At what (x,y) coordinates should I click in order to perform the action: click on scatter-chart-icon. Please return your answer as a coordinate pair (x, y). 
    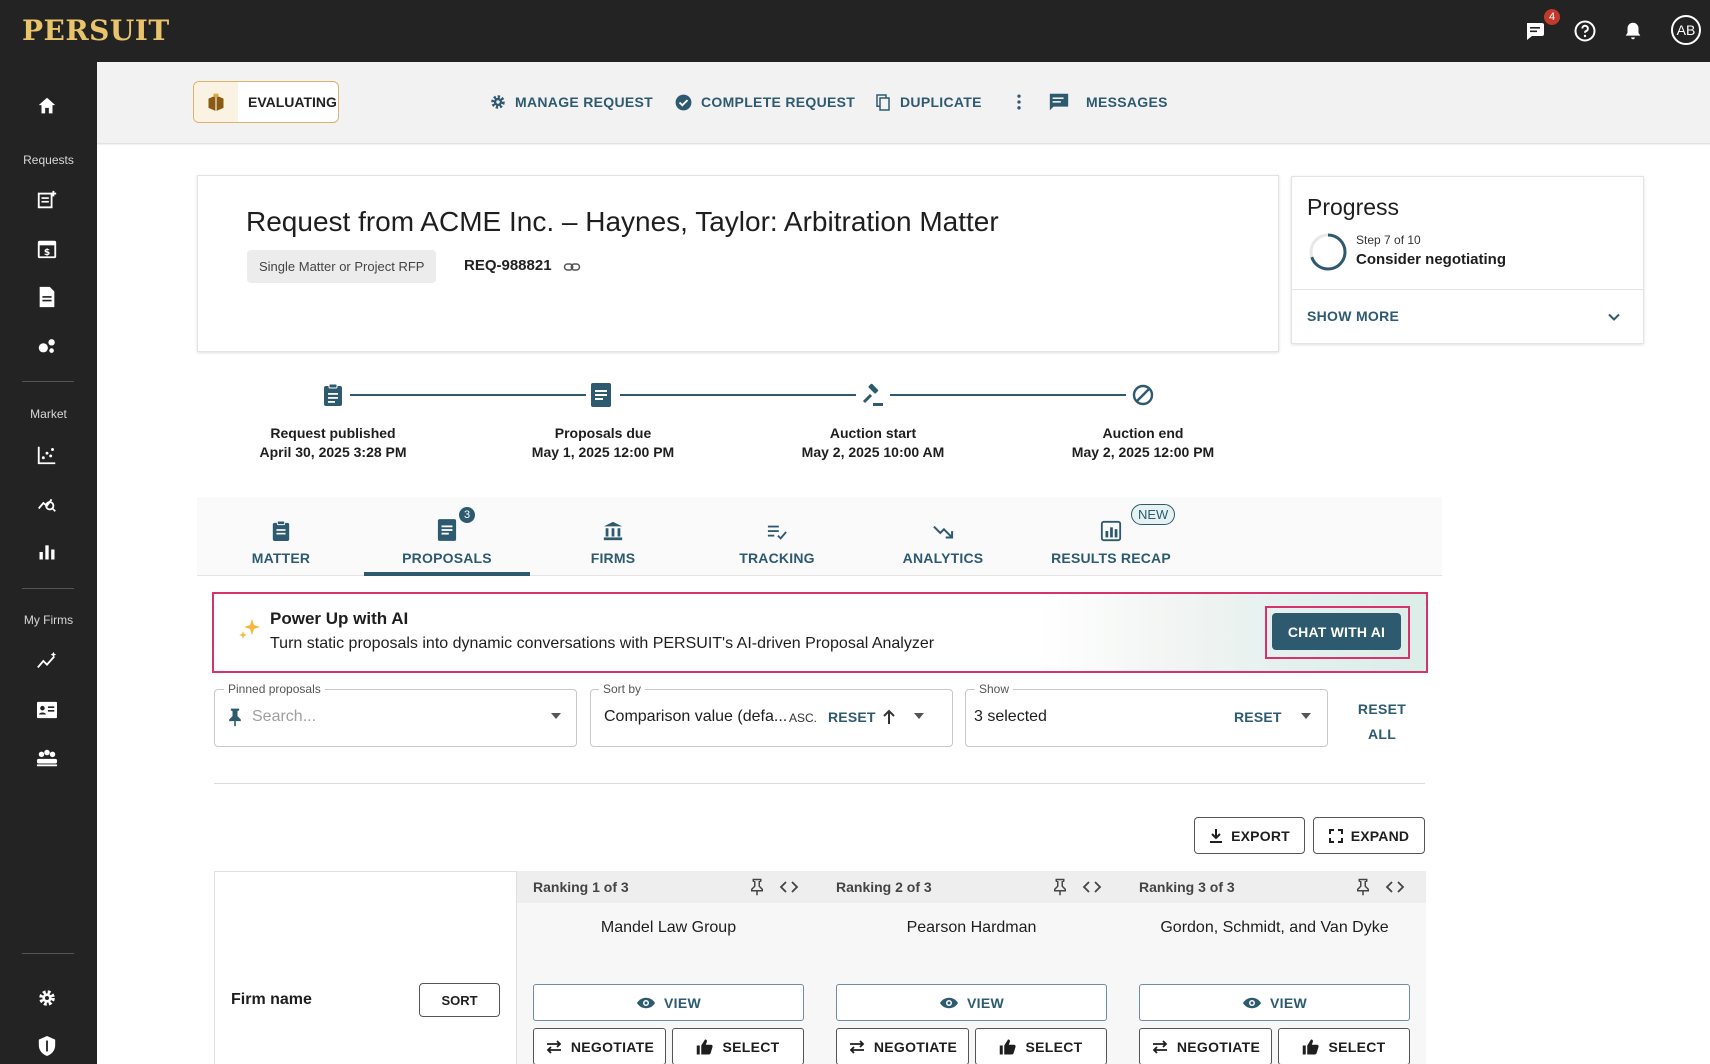
    Looking at the image, I should click on (47, 455).